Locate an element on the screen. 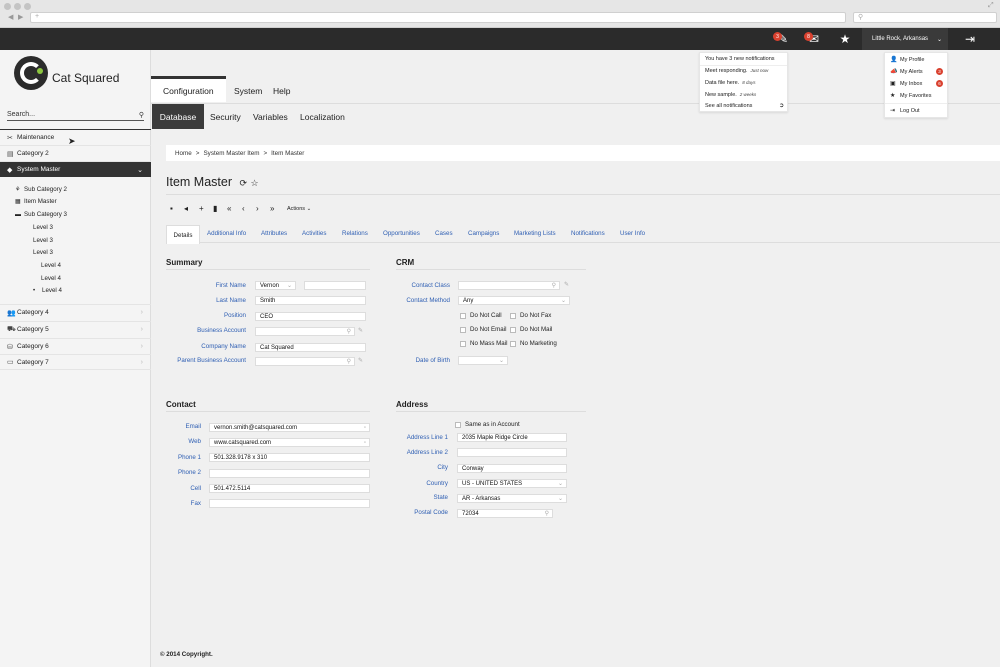  parent-business-account-field: ⚲ is located at coordinates (305, 361).